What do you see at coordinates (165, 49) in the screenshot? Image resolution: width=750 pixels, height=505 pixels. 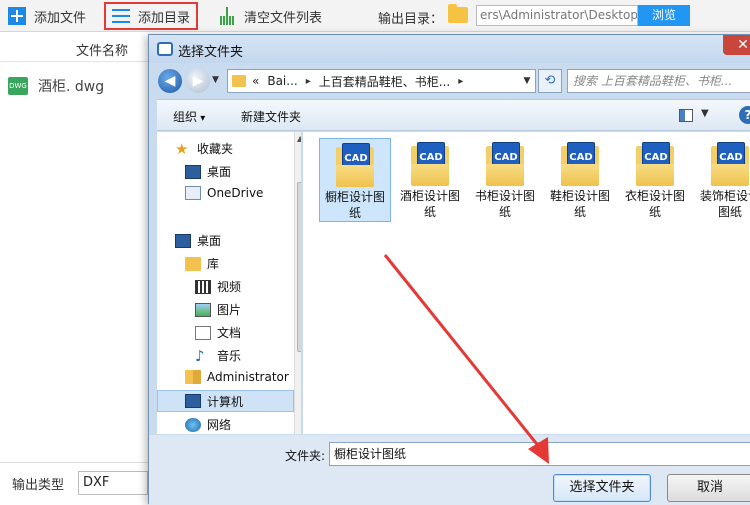 I see `dialog-app-icon` at bounding box center [165, 49].